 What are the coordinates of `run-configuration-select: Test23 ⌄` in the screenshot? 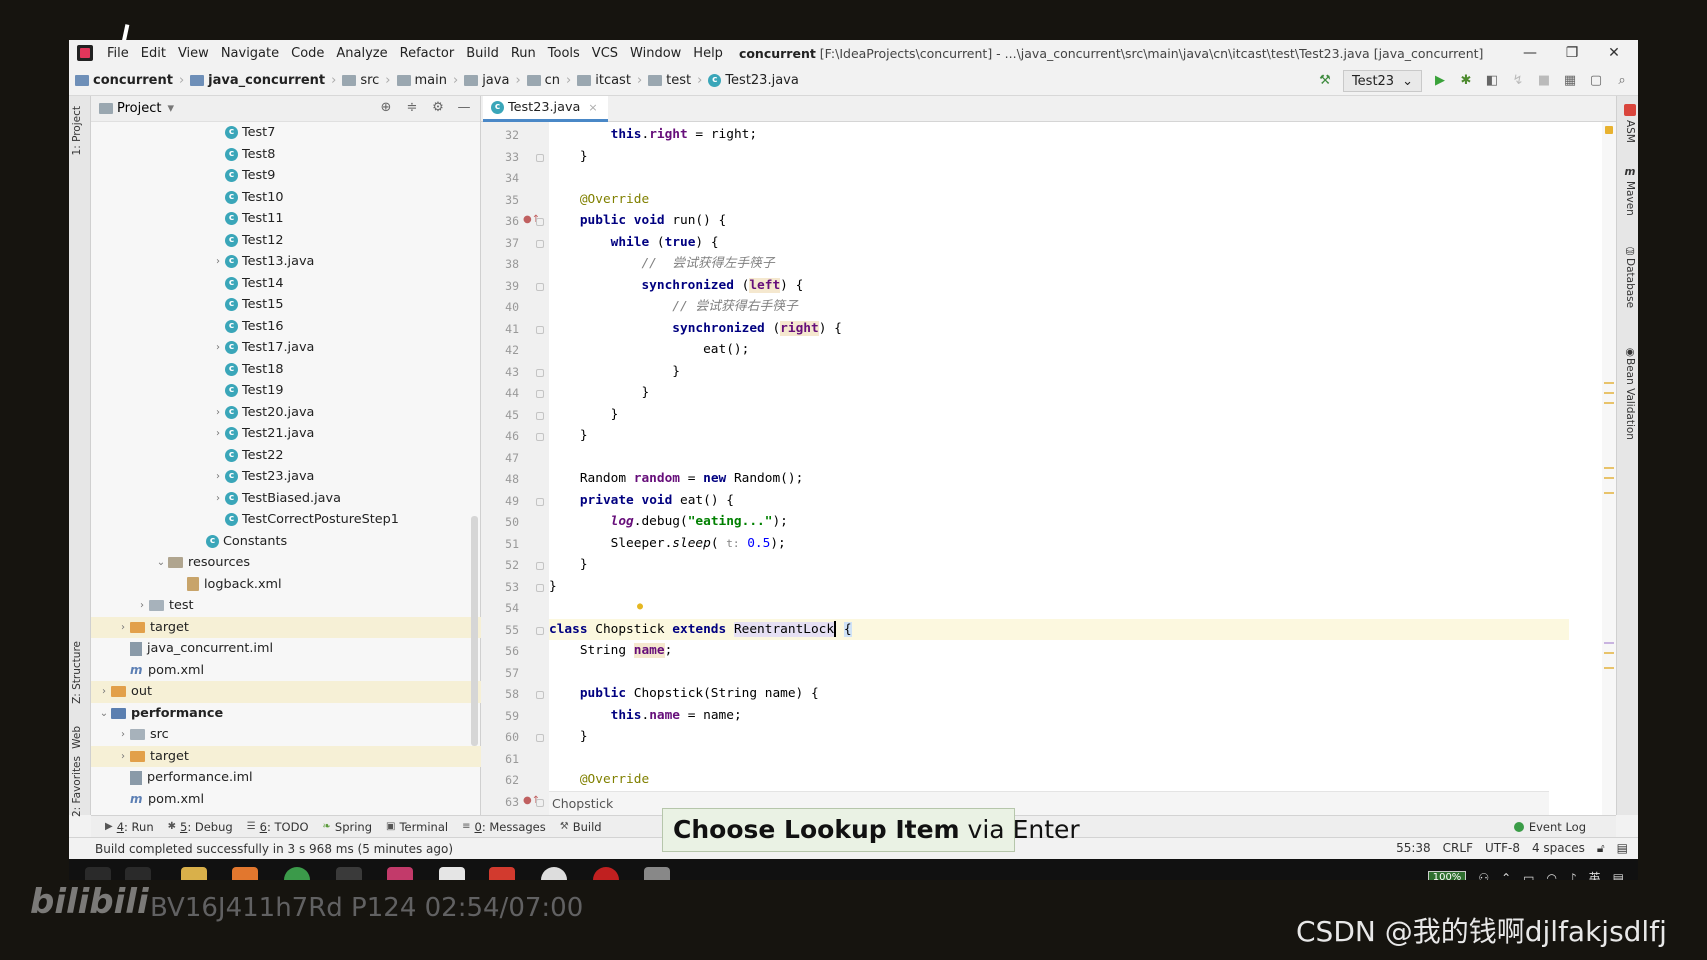 It's located at (1382, 81).